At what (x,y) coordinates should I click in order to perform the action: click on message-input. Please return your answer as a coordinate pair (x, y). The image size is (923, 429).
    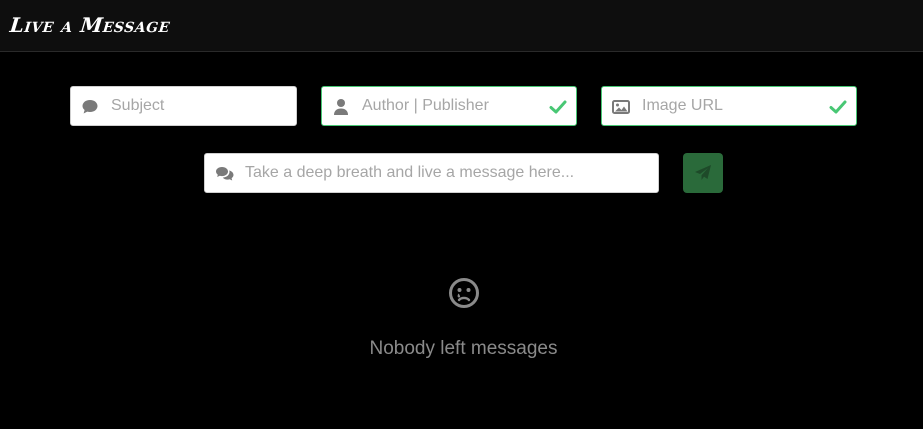
    Looking at the image, I should click on (445, 173).